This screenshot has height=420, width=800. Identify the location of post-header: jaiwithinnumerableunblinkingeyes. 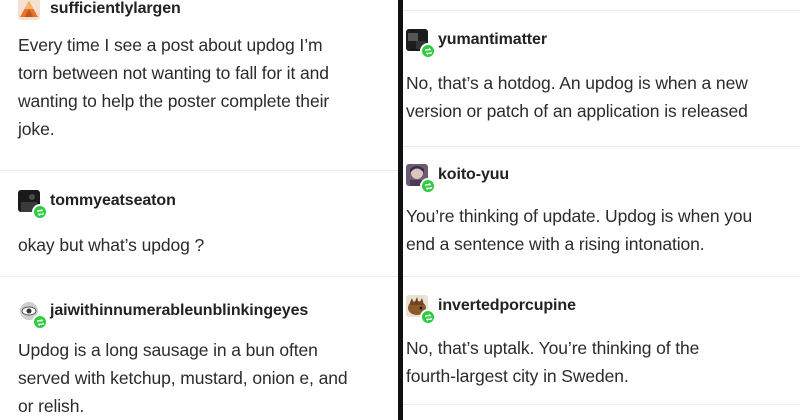
(205, 313).